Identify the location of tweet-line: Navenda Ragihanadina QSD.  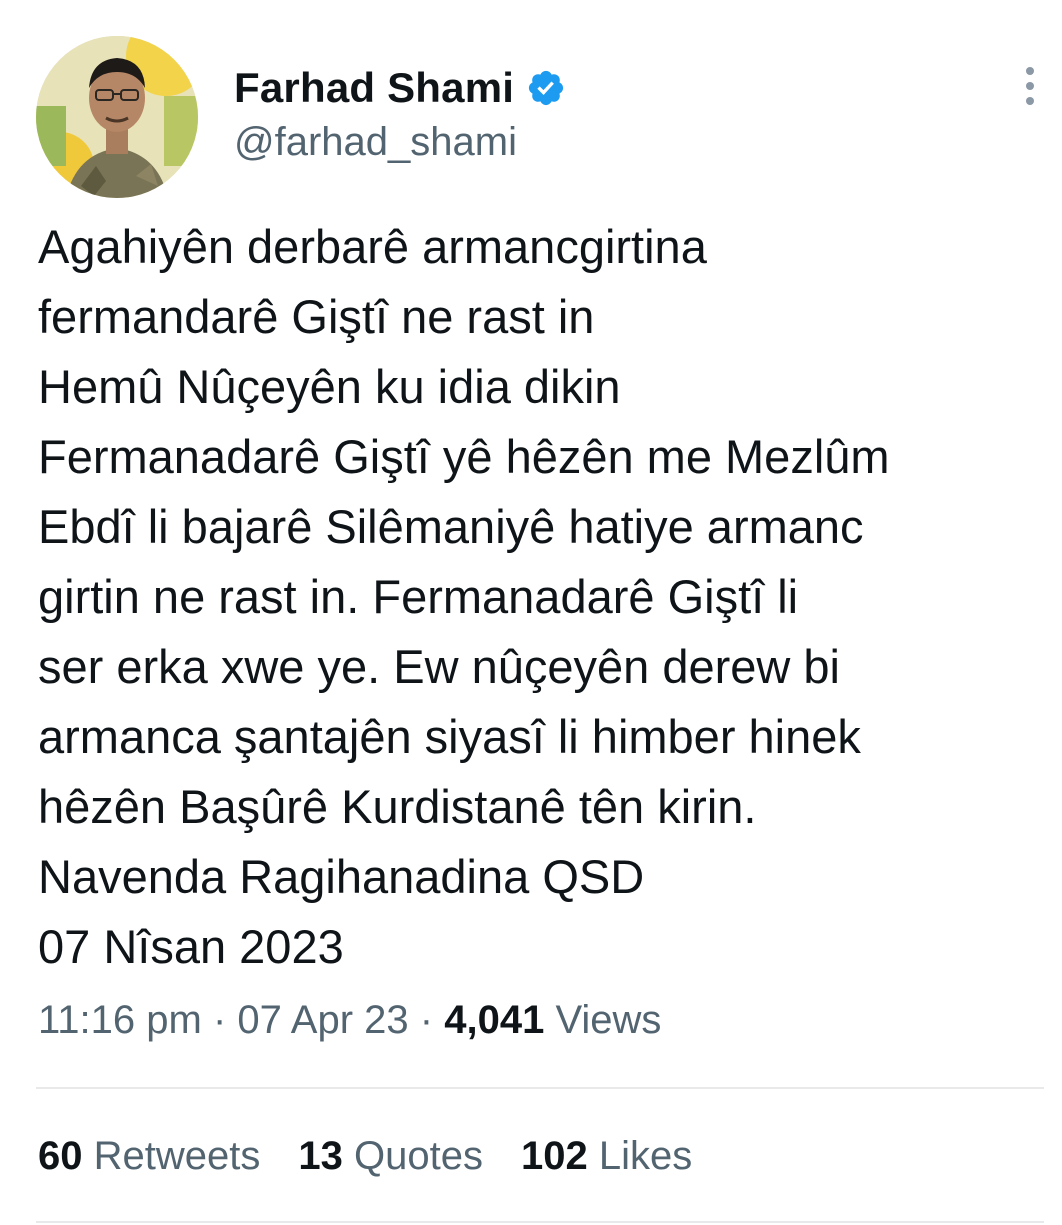
(341, 876).